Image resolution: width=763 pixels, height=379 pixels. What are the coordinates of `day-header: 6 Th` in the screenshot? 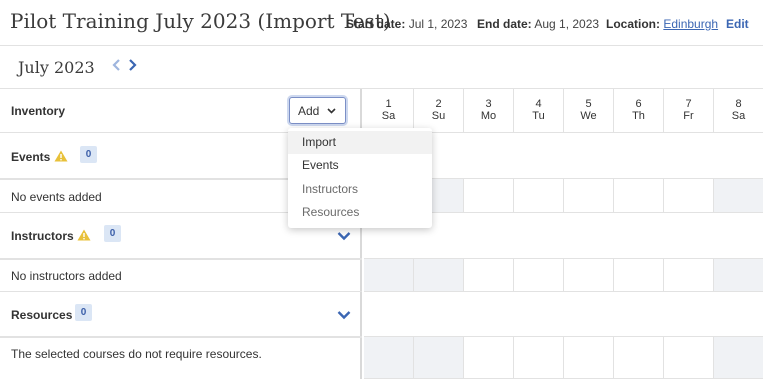 It's located at (639, 111).